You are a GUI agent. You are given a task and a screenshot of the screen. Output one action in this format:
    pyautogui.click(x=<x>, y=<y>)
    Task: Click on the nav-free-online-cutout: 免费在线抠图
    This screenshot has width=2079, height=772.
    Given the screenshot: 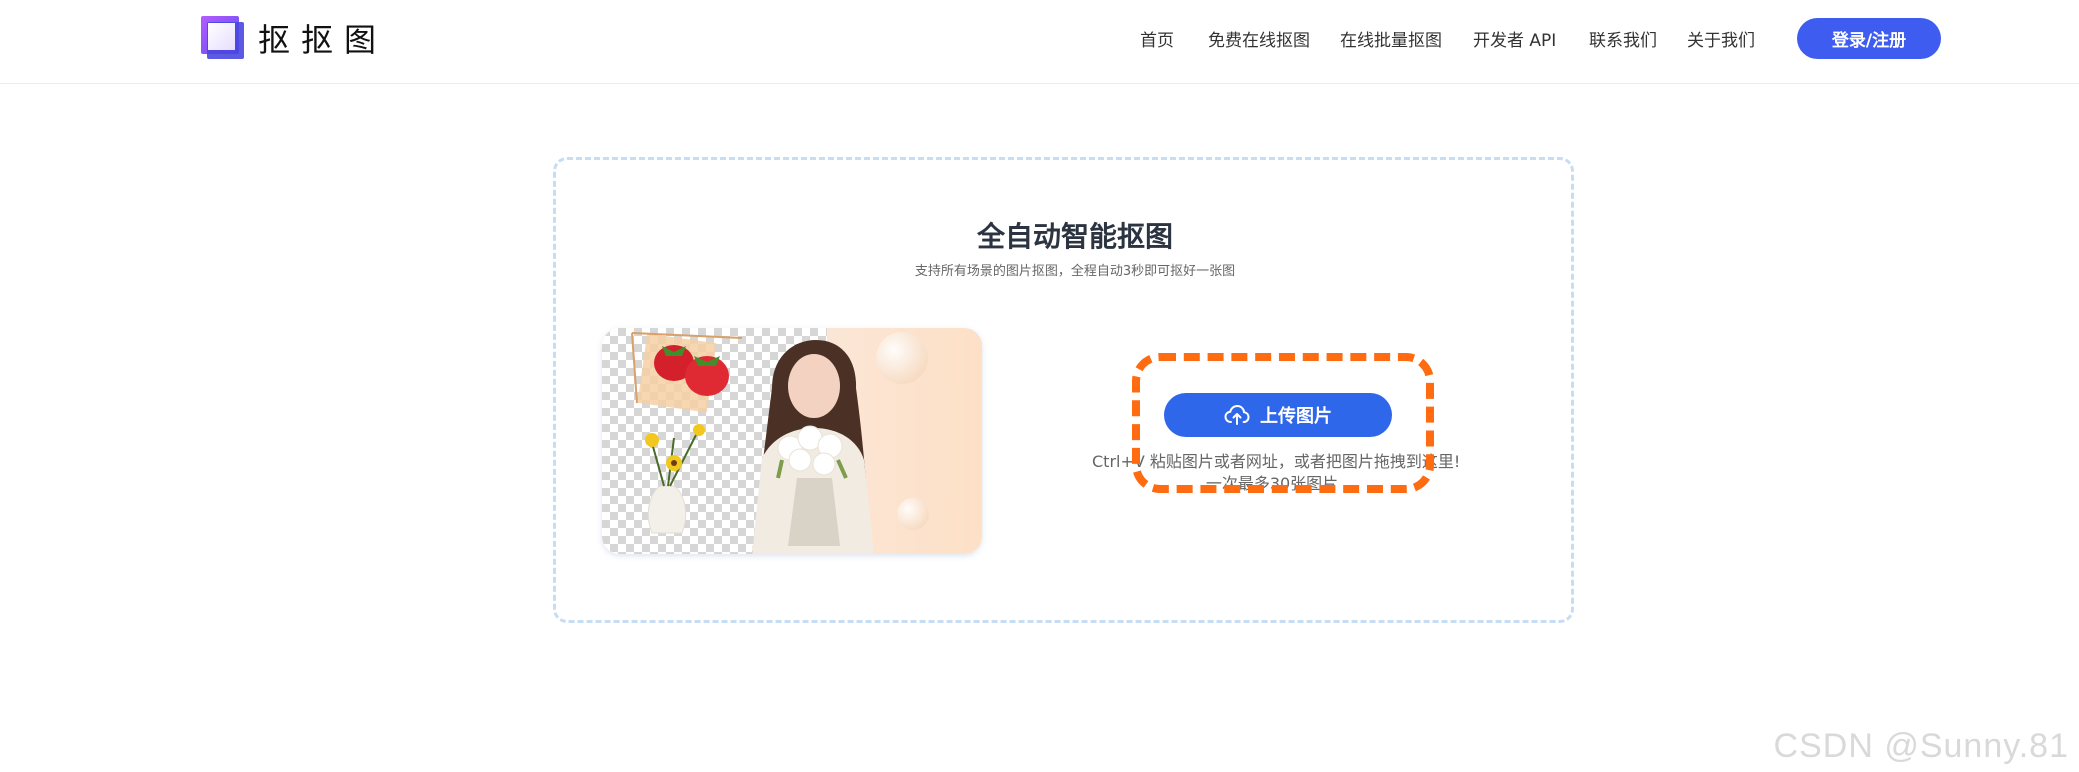 What is the action you would take?
    pyautogui.click(x=1259, y=38)
    